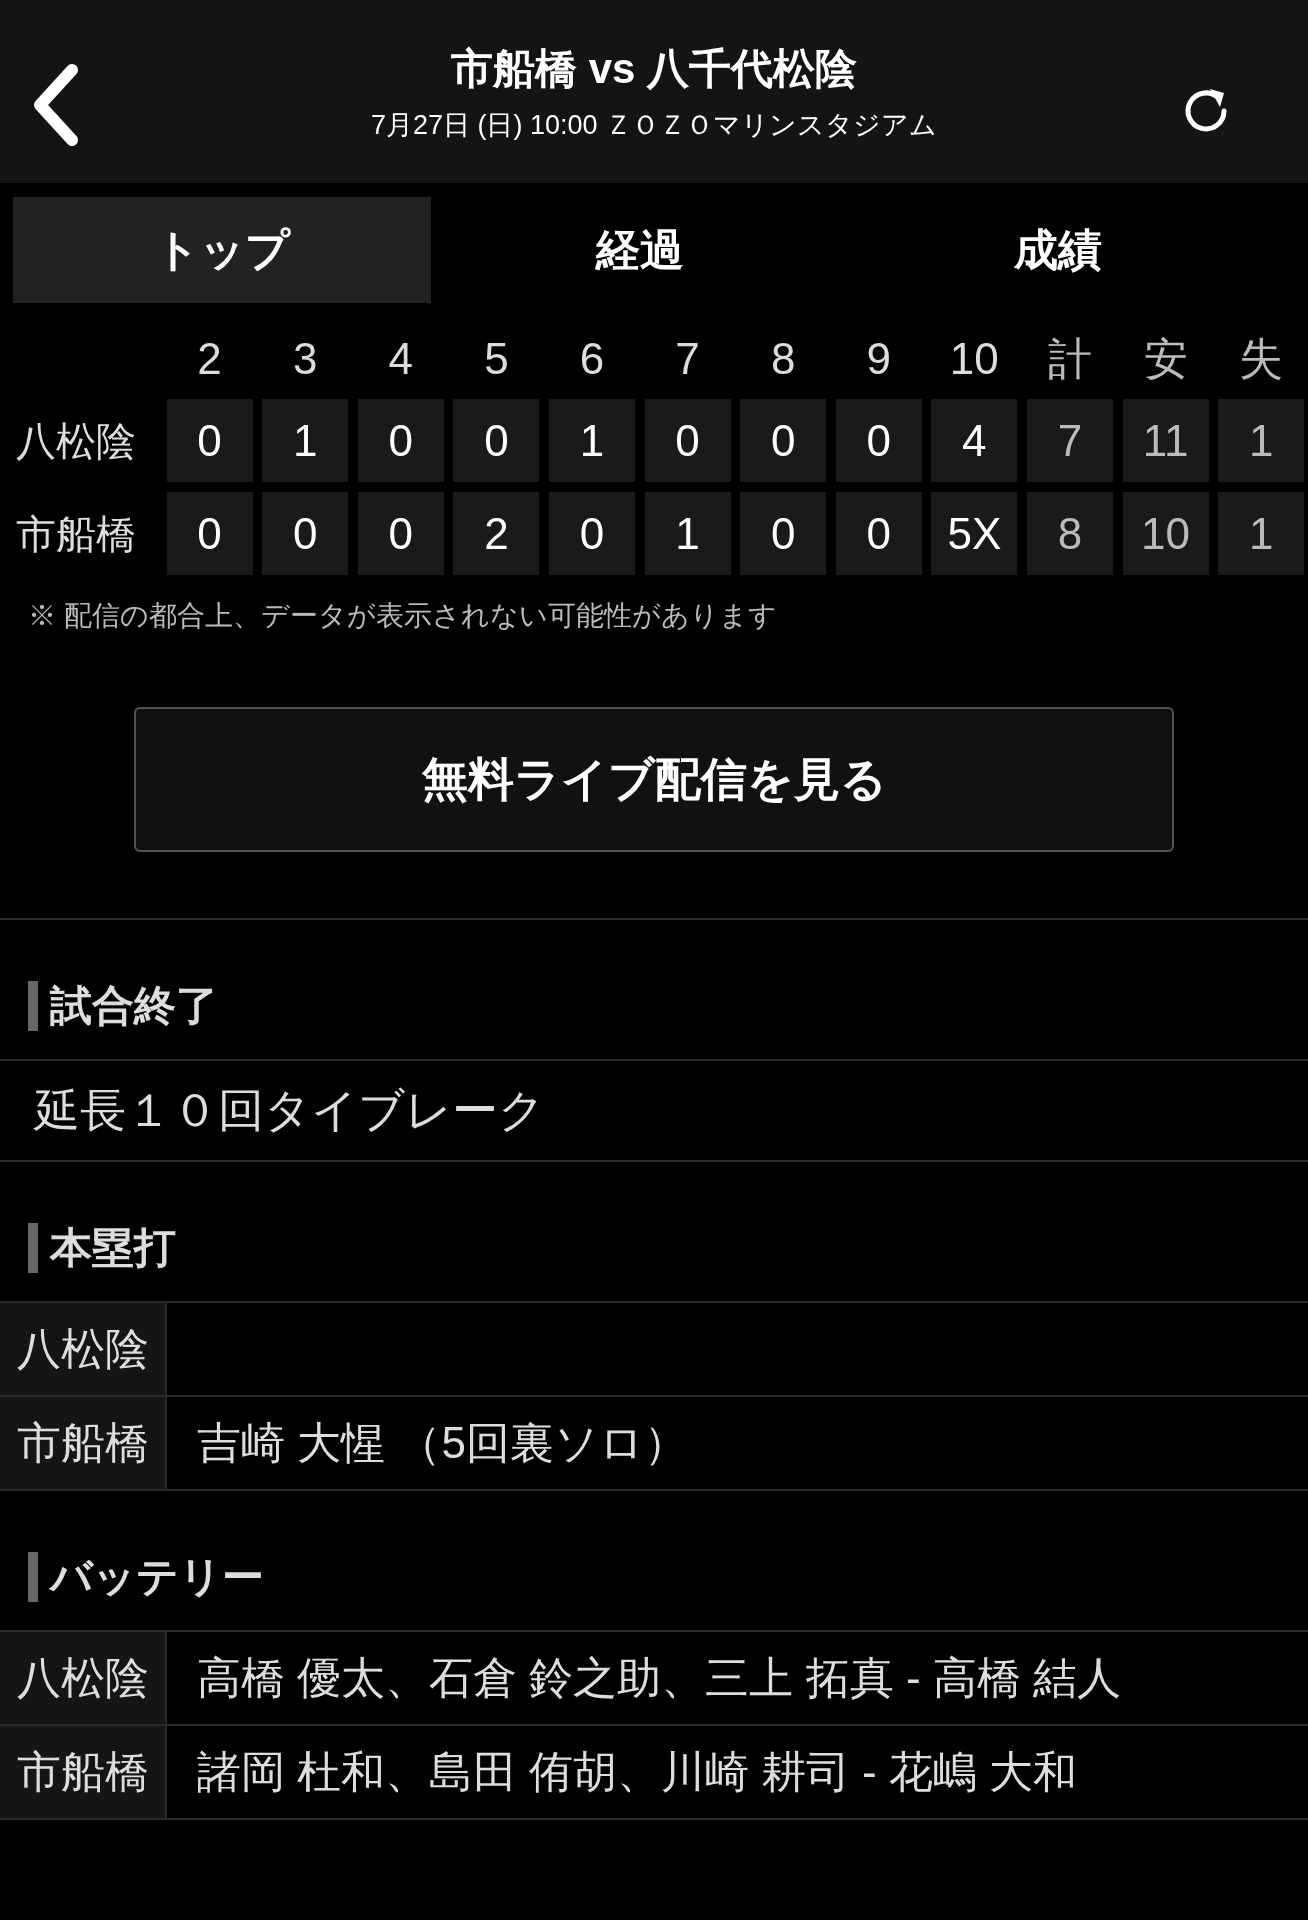 The height and width of the screenshot is (1920, 1308). What do you see at coordinates (496, 359) in the screenshot?
I see `column-header: 5` at bounding box center [496, 359].